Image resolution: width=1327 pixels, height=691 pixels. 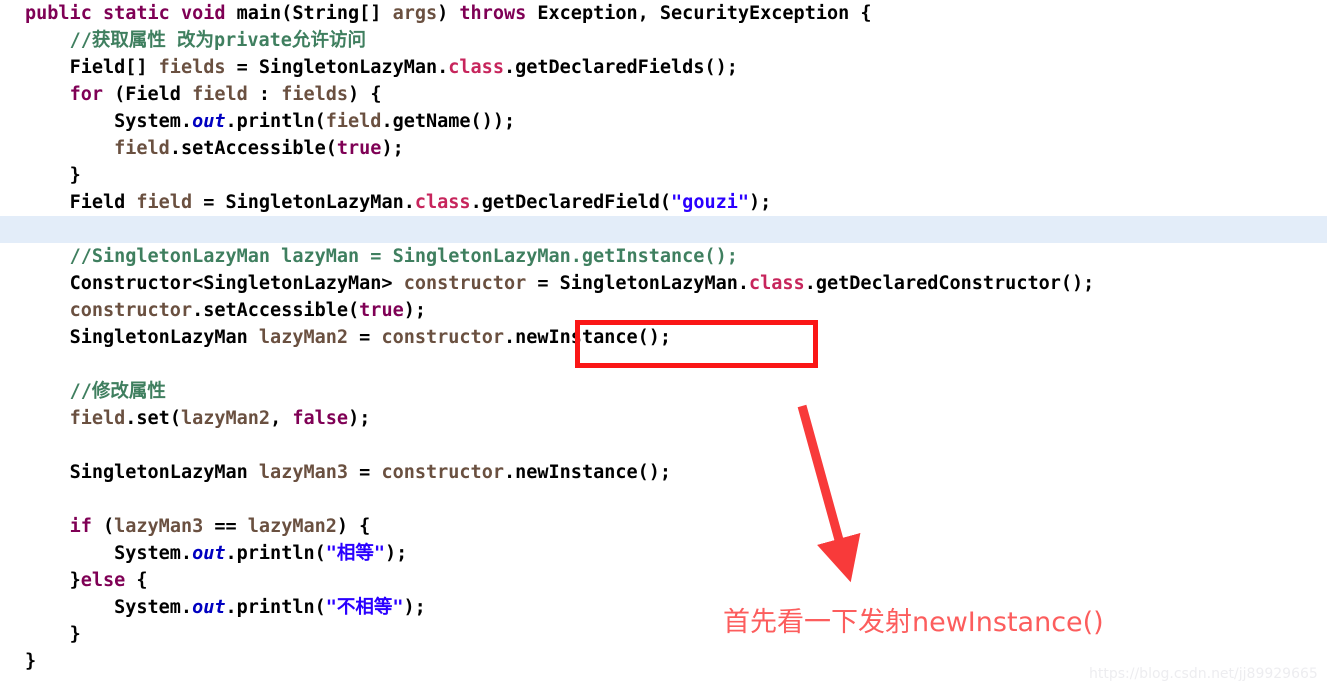 What do you see at coordinates (663, 418) in the screenshot?
I see `code-line: field.set(lazyMan2, false);` at bounding box center [663, 418].